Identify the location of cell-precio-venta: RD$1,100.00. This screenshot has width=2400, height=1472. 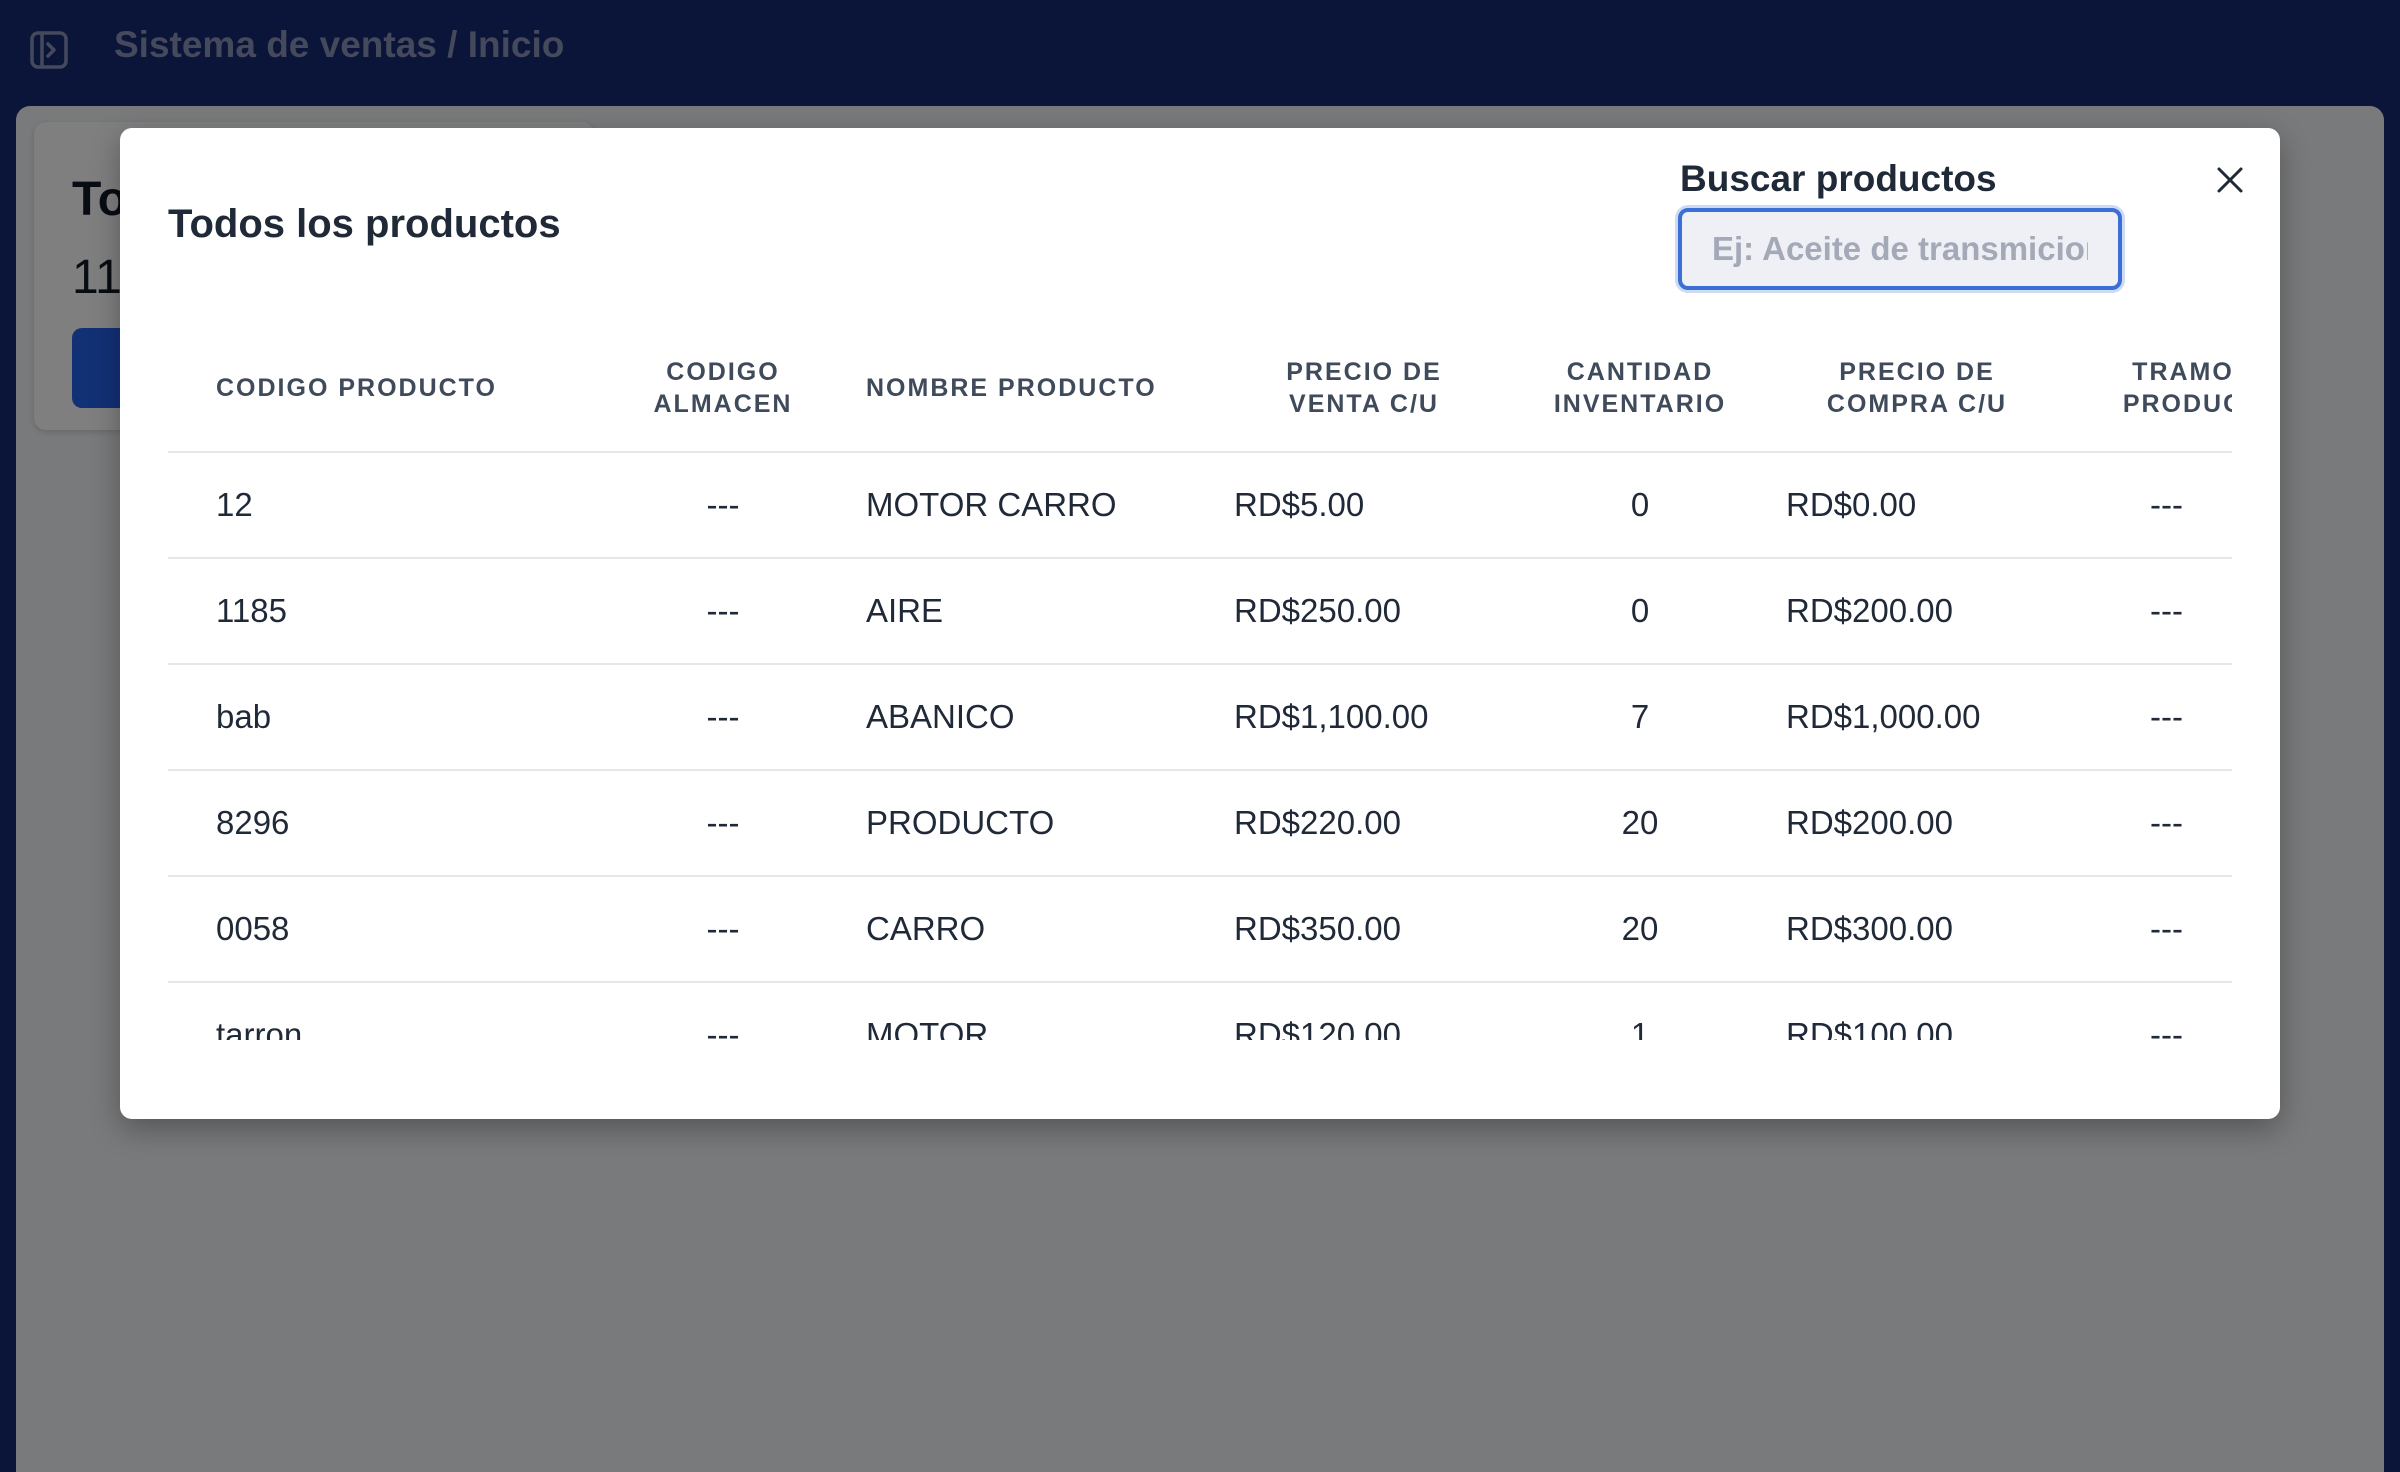
(1364, 717).